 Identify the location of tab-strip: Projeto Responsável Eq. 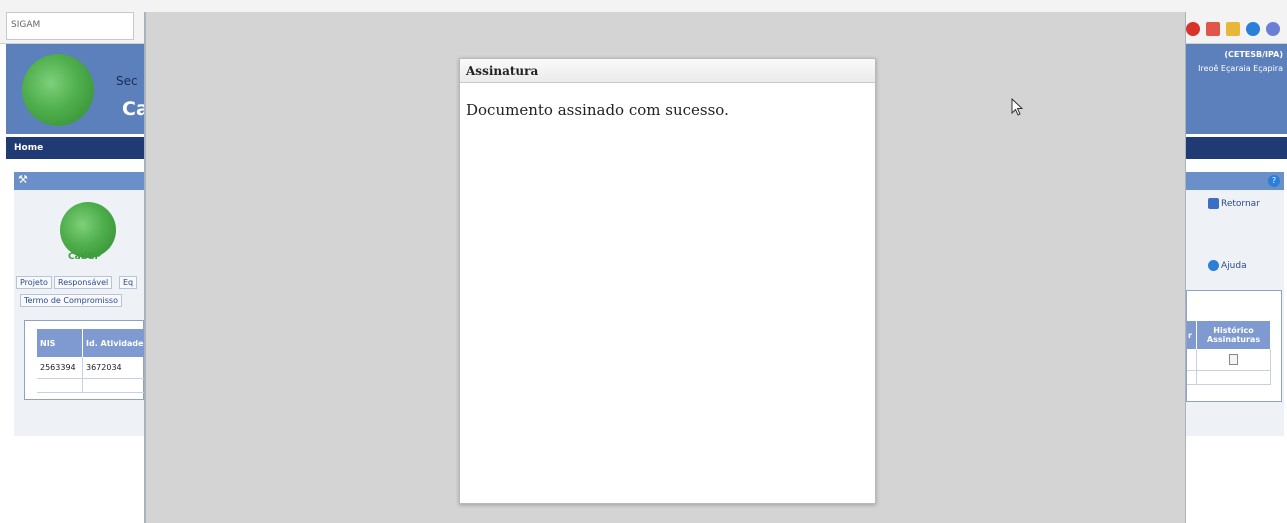
(80, 283).